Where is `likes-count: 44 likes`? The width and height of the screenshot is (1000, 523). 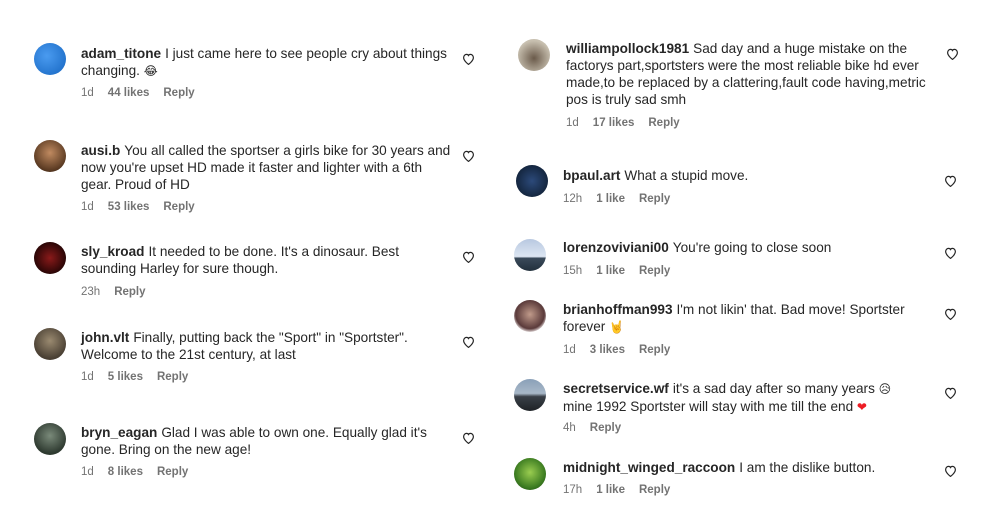
likes-count: 44 likes is located at coordinates (129, 93).